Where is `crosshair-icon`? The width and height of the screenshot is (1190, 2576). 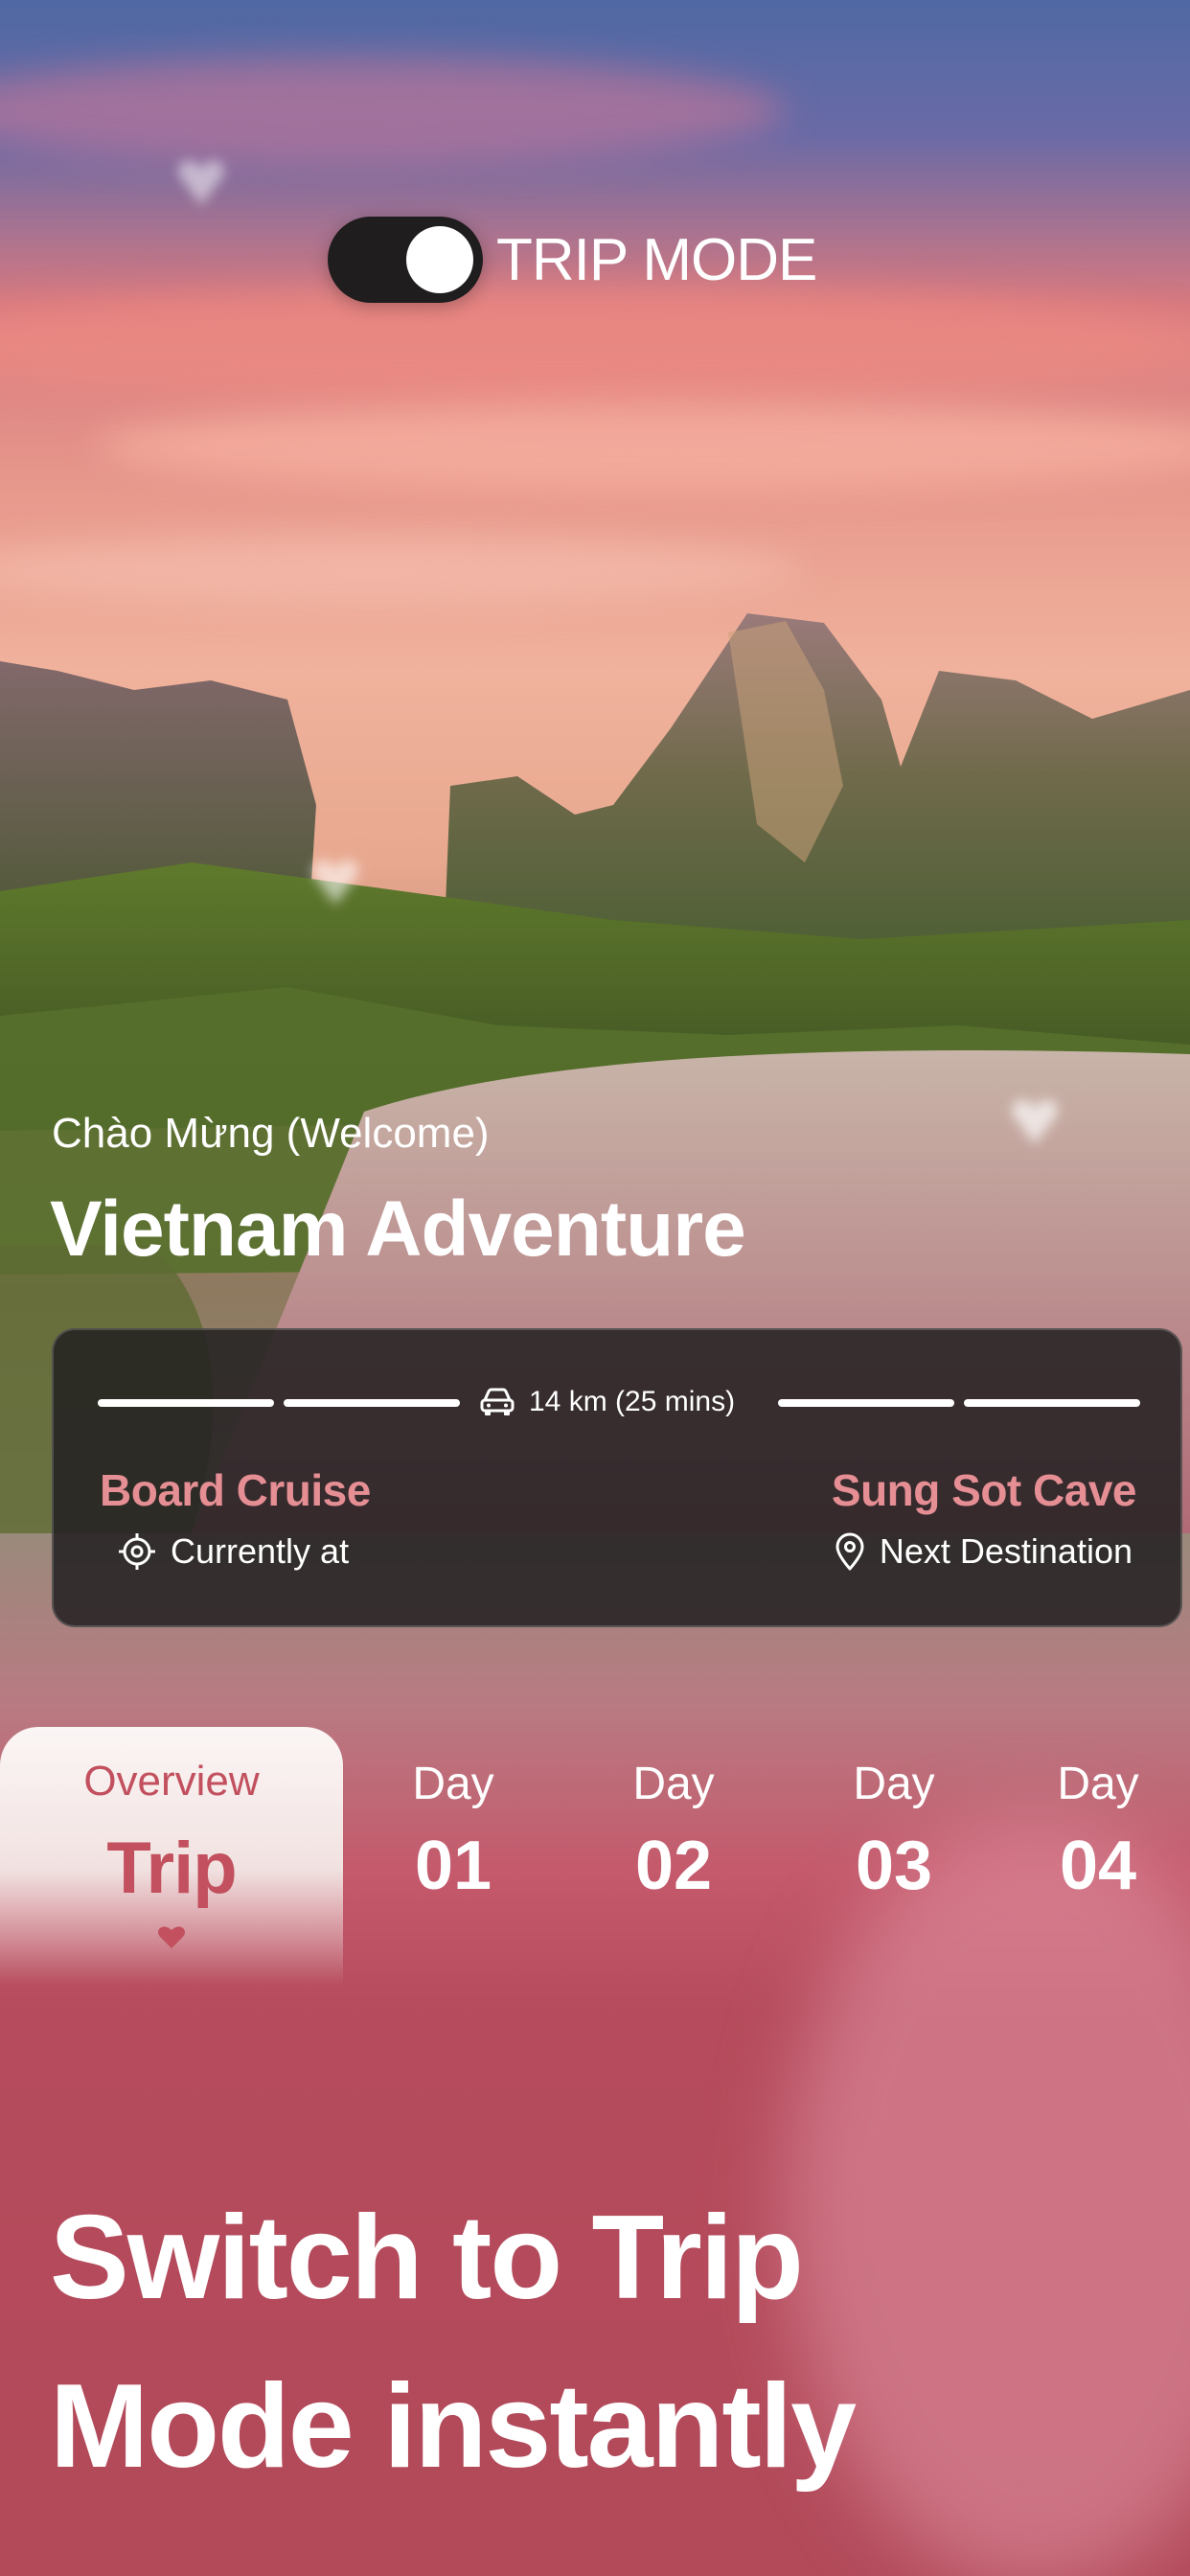 crosshair-icon is located at coordinates (137, 1552).